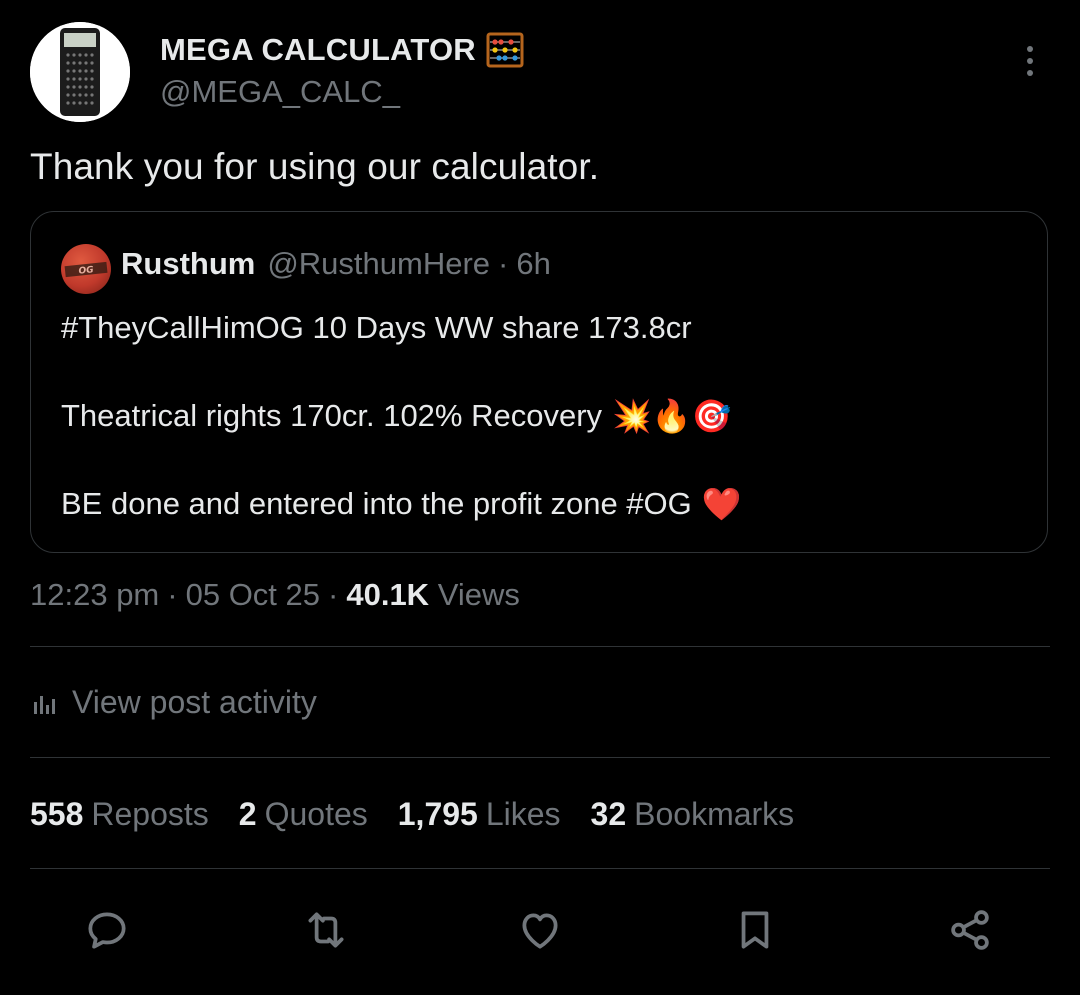 This screenshot has width=1080, height=995. Describe the element at coordinates (714, 814) in the screenshot. I see `bookmarks-label: Bookmarks` at that location.